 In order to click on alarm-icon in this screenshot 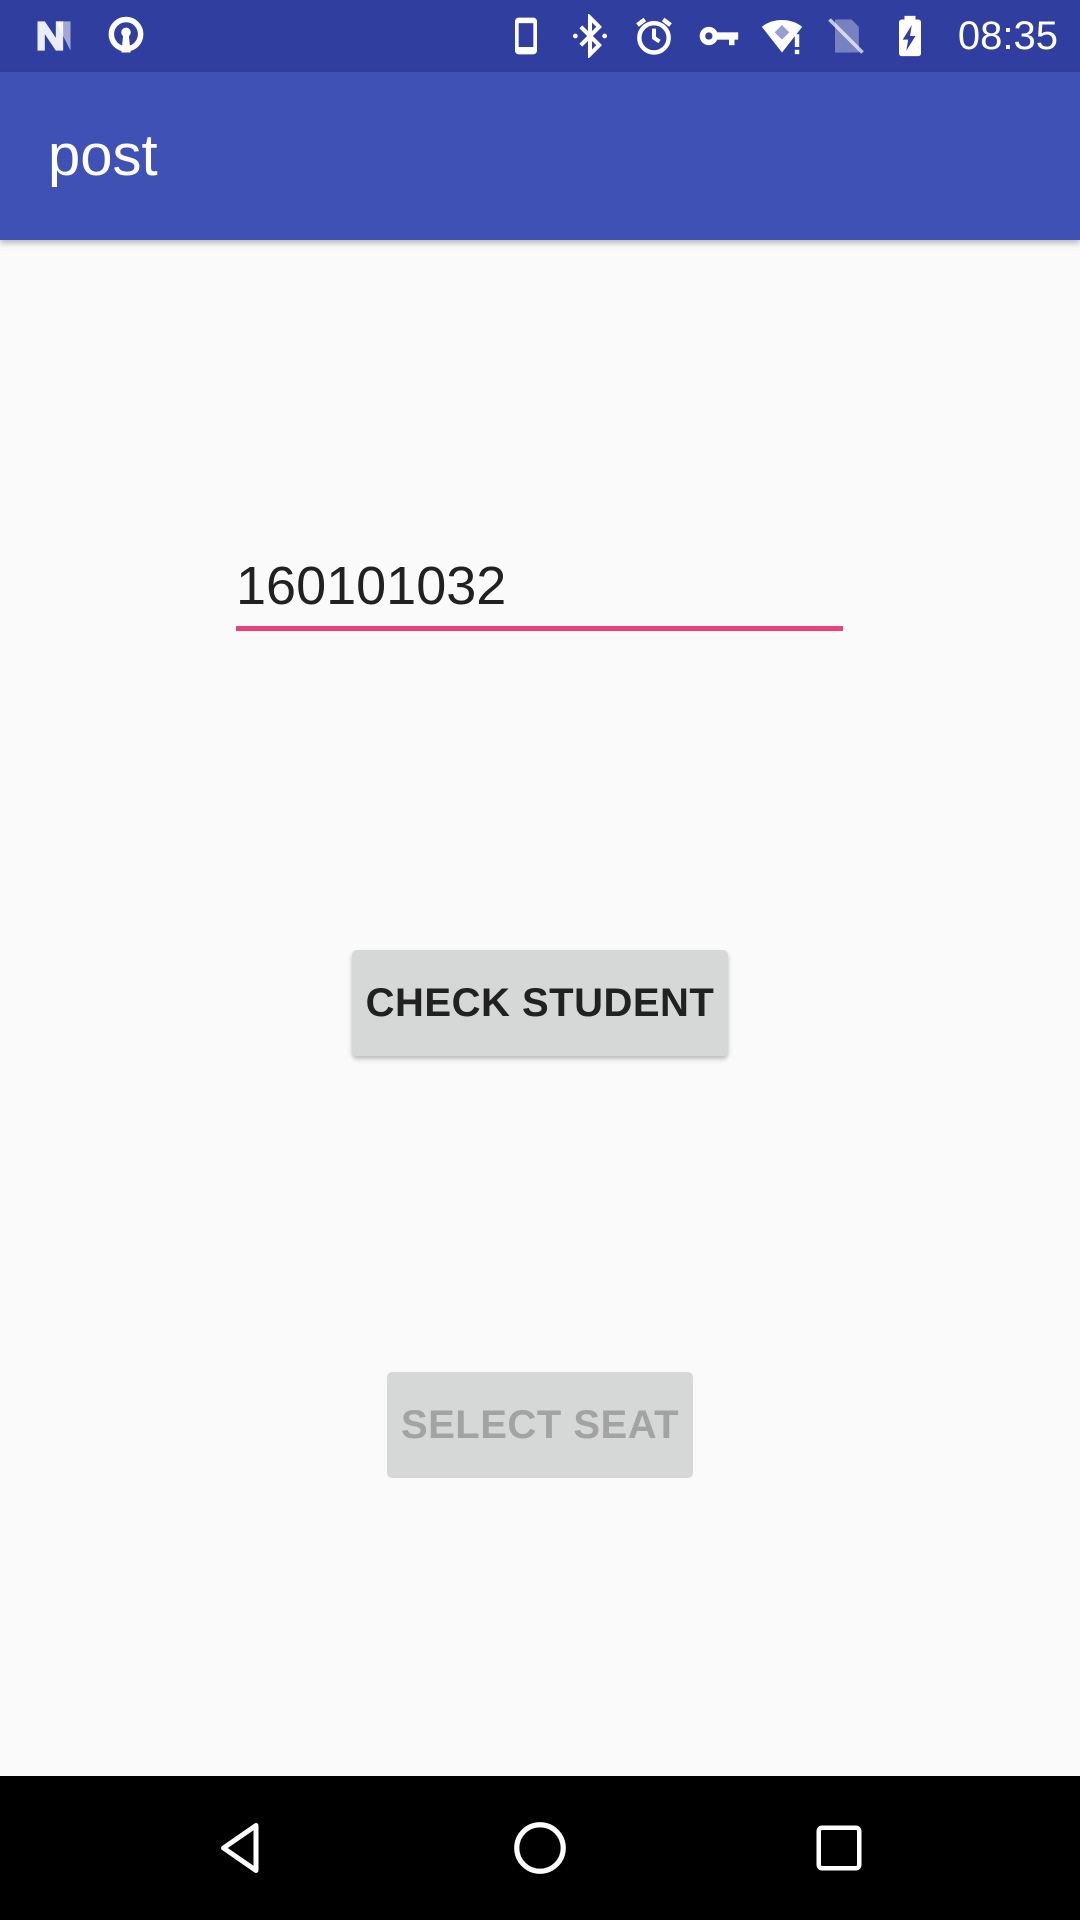, I will do `click(654, 36)`.